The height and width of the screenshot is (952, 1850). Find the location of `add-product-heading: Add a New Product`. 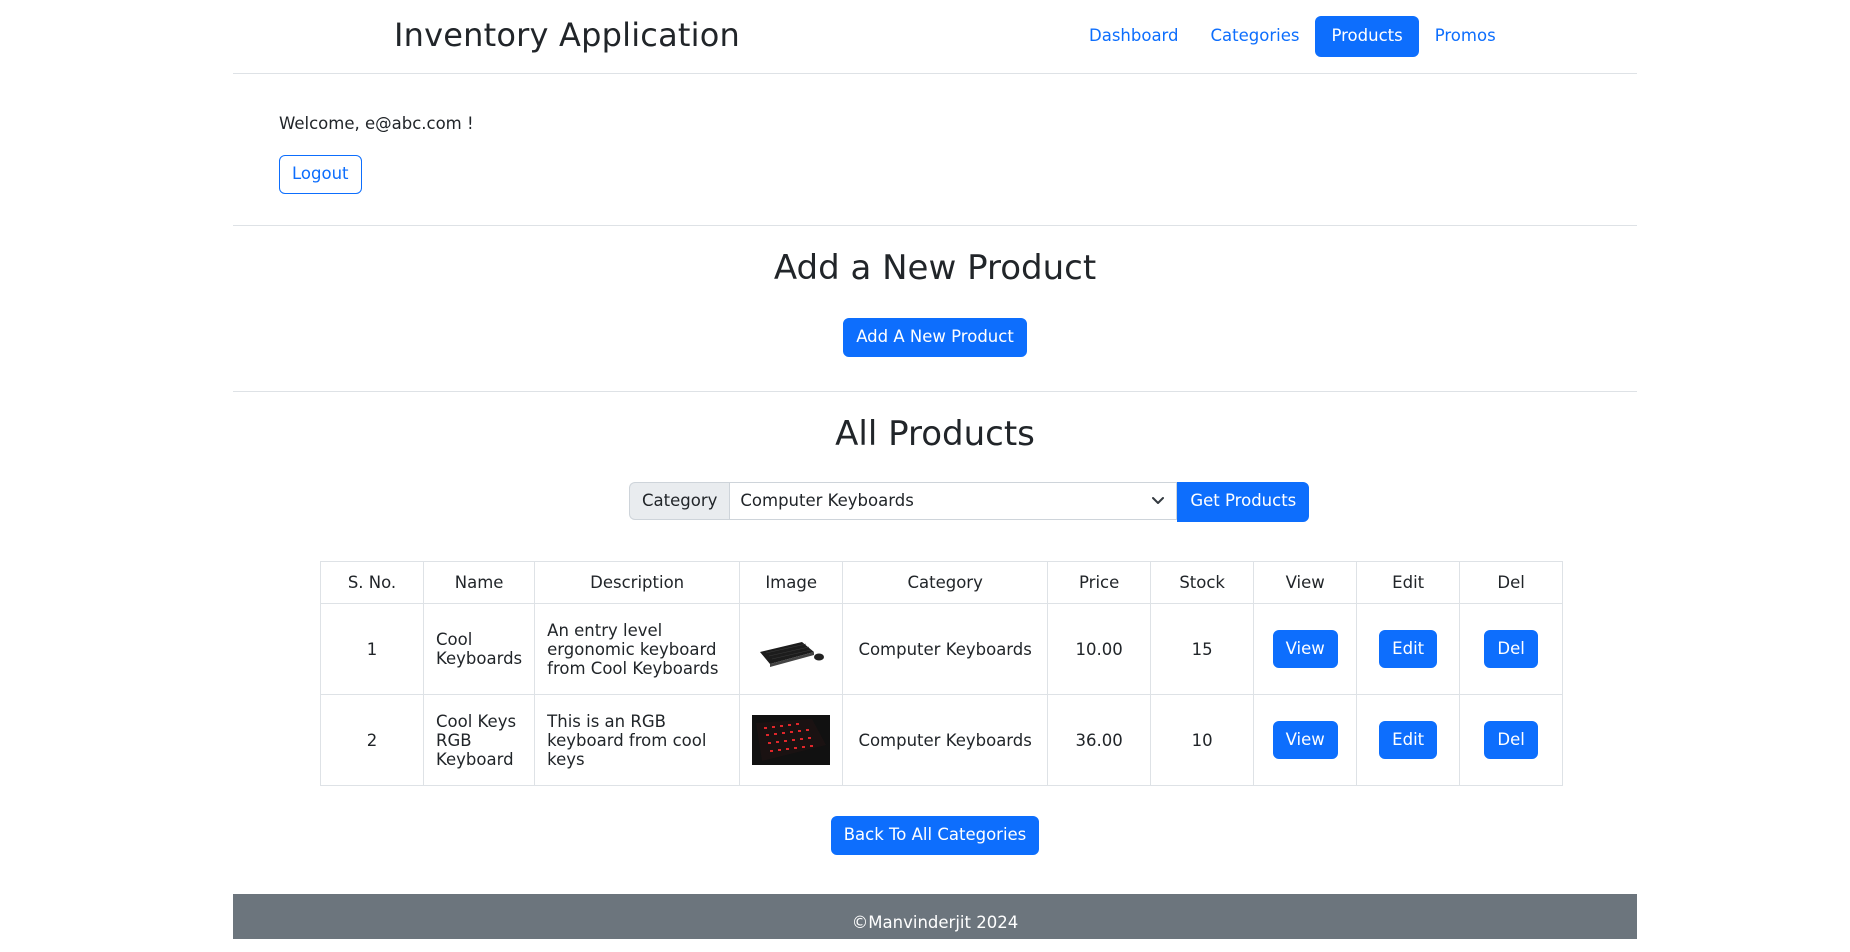

add-product-heading: Add a New Product is located at coordinates (935, 268).